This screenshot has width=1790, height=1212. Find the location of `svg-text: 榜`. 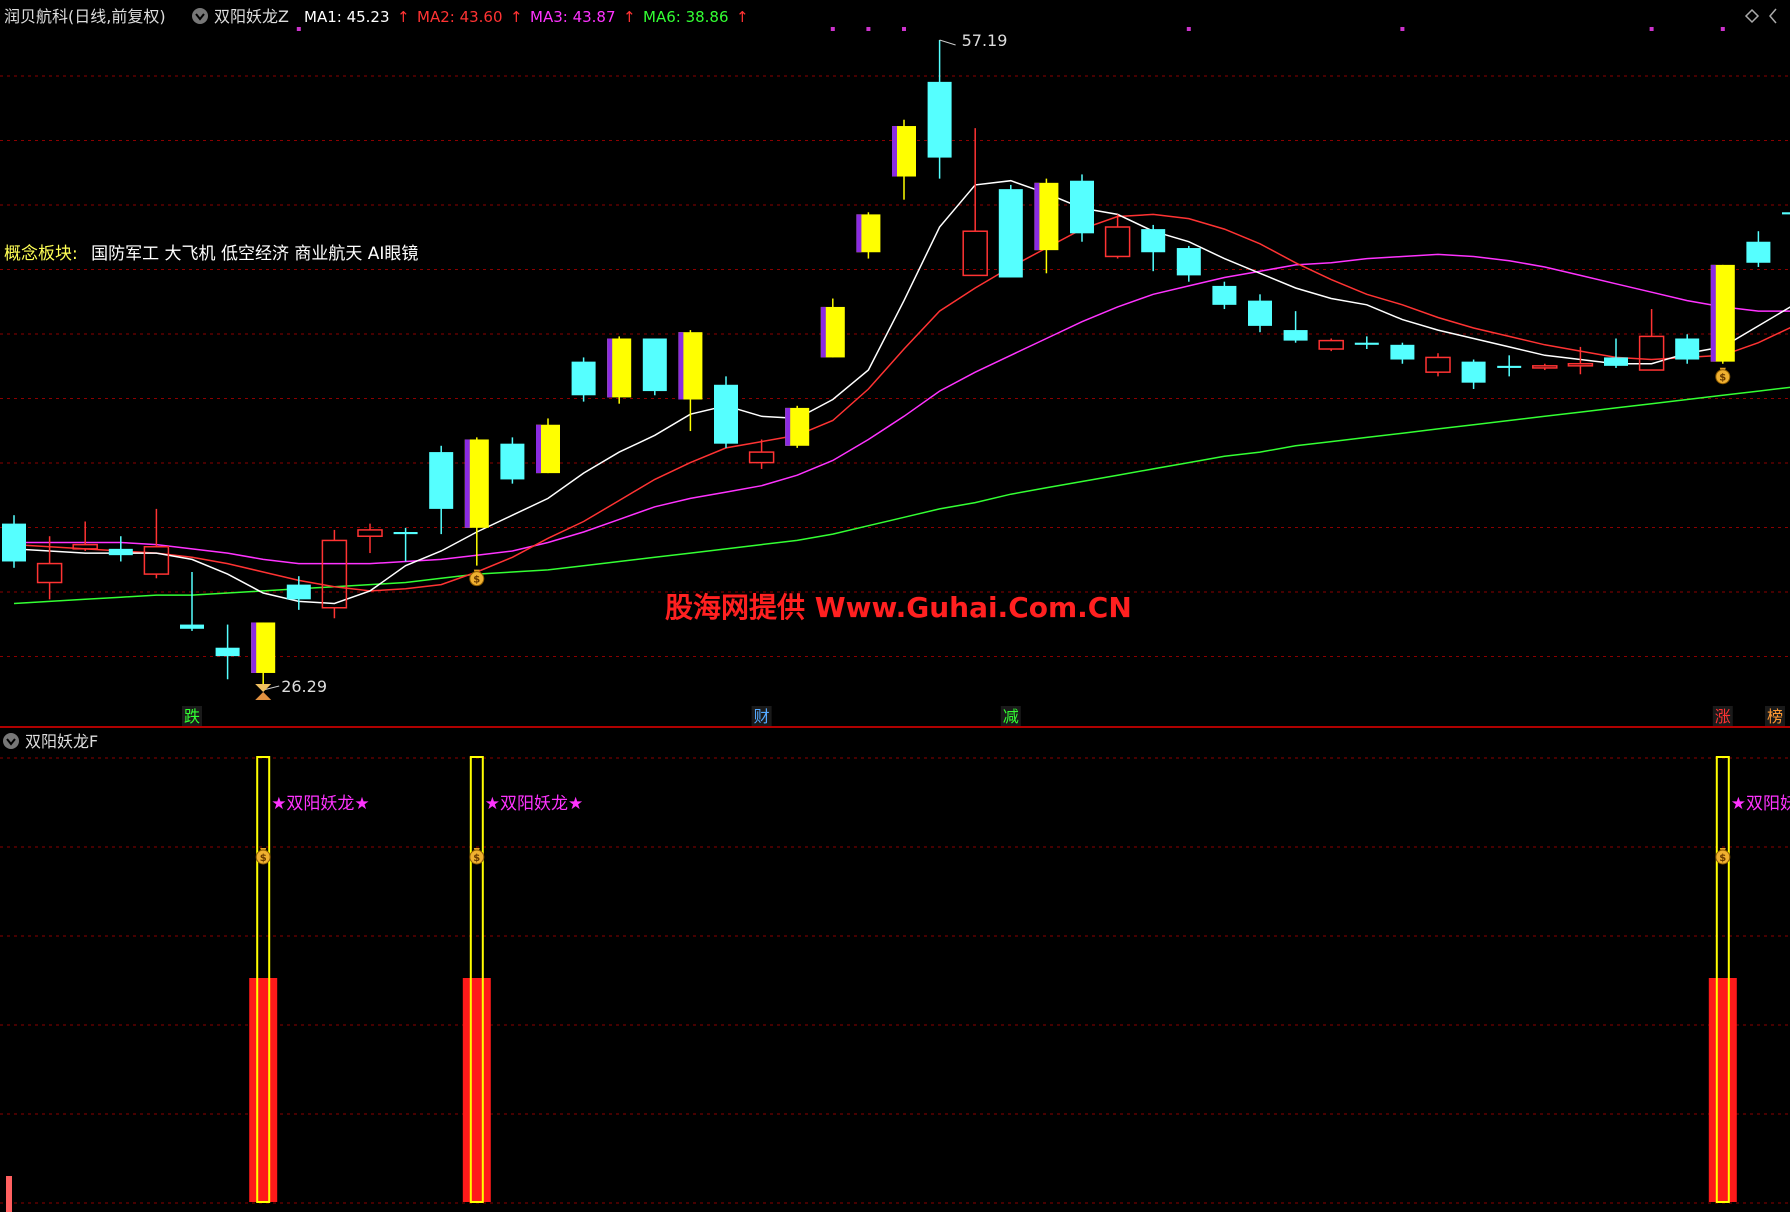

svg-text: 榜 is located at coordinates (1775, 716).